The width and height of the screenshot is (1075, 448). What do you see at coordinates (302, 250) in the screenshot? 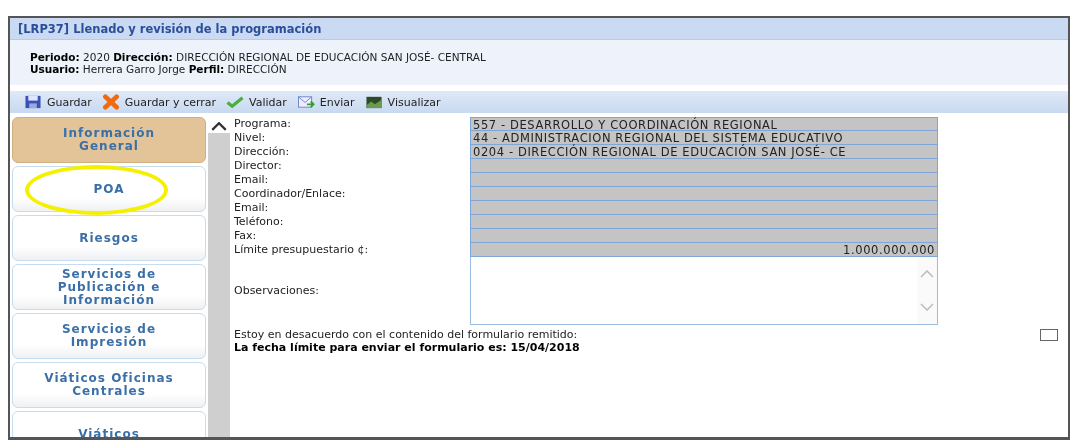
I see `field-label: Límite presupuestario ¢:` at bounding box center [302, 250].